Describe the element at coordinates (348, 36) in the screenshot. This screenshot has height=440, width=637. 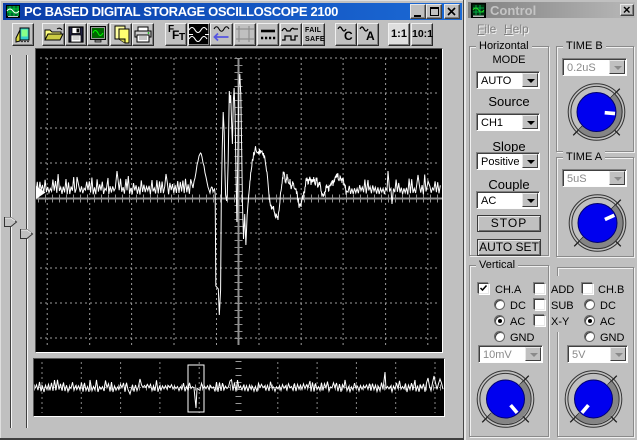
I see `svg-text: C` at that location.